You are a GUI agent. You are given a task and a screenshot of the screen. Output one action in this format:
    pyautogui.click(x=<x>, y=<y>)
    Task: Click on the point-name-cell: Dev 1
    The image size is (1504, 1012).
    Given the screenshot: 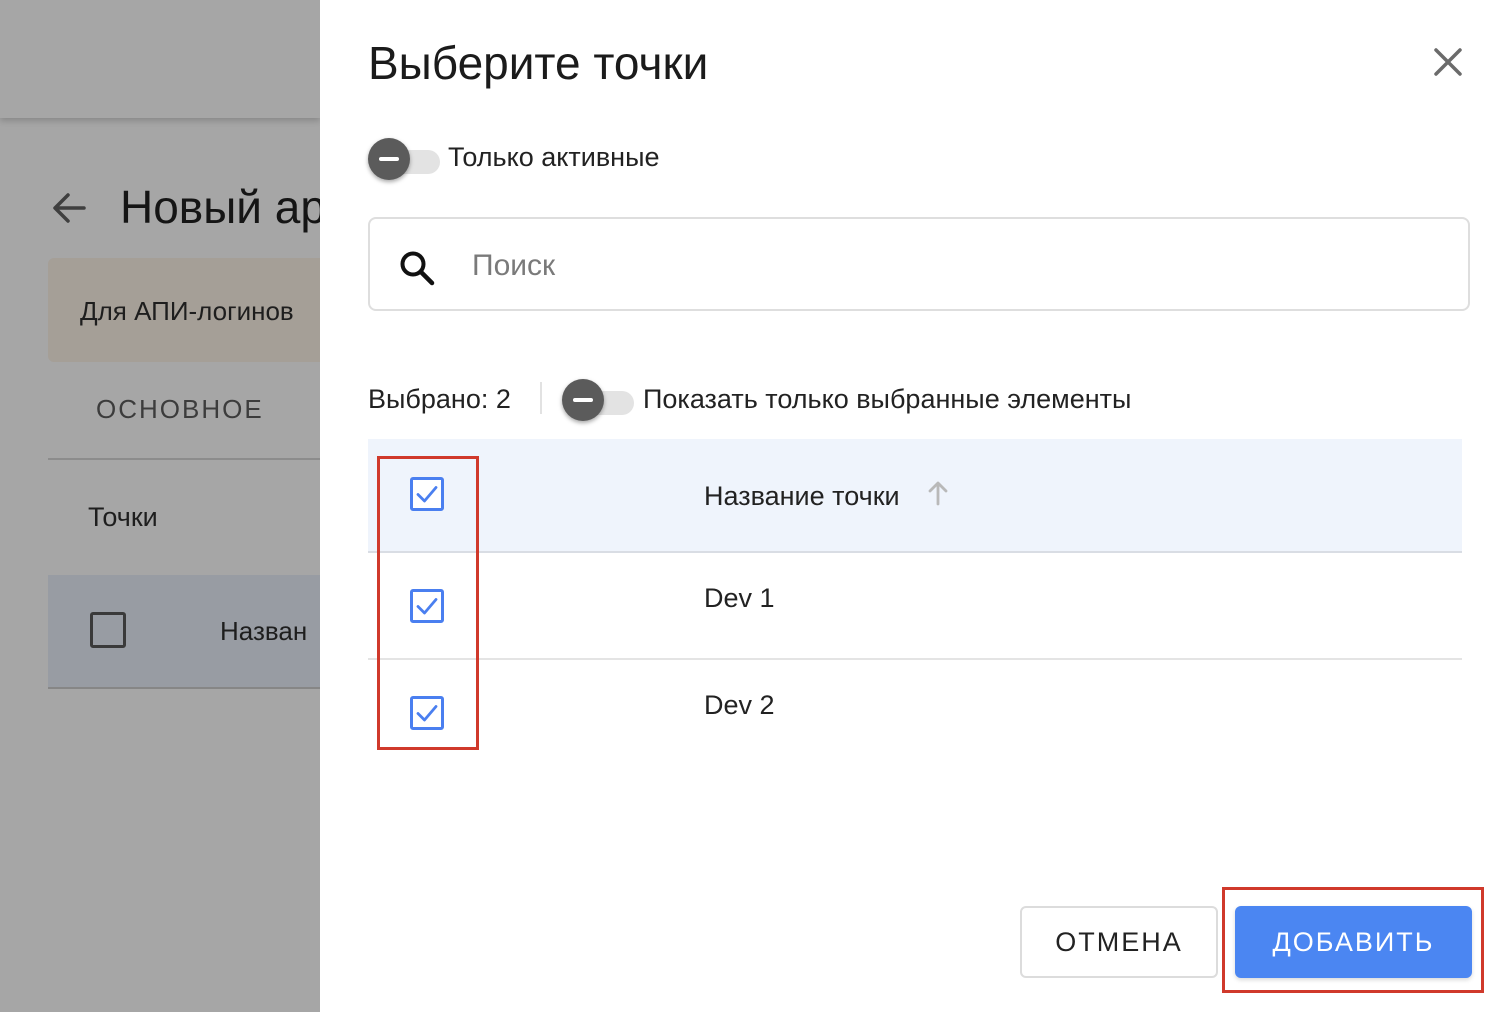 What is the action you would take?
    pyautogui.click(x=739, y=598)
    